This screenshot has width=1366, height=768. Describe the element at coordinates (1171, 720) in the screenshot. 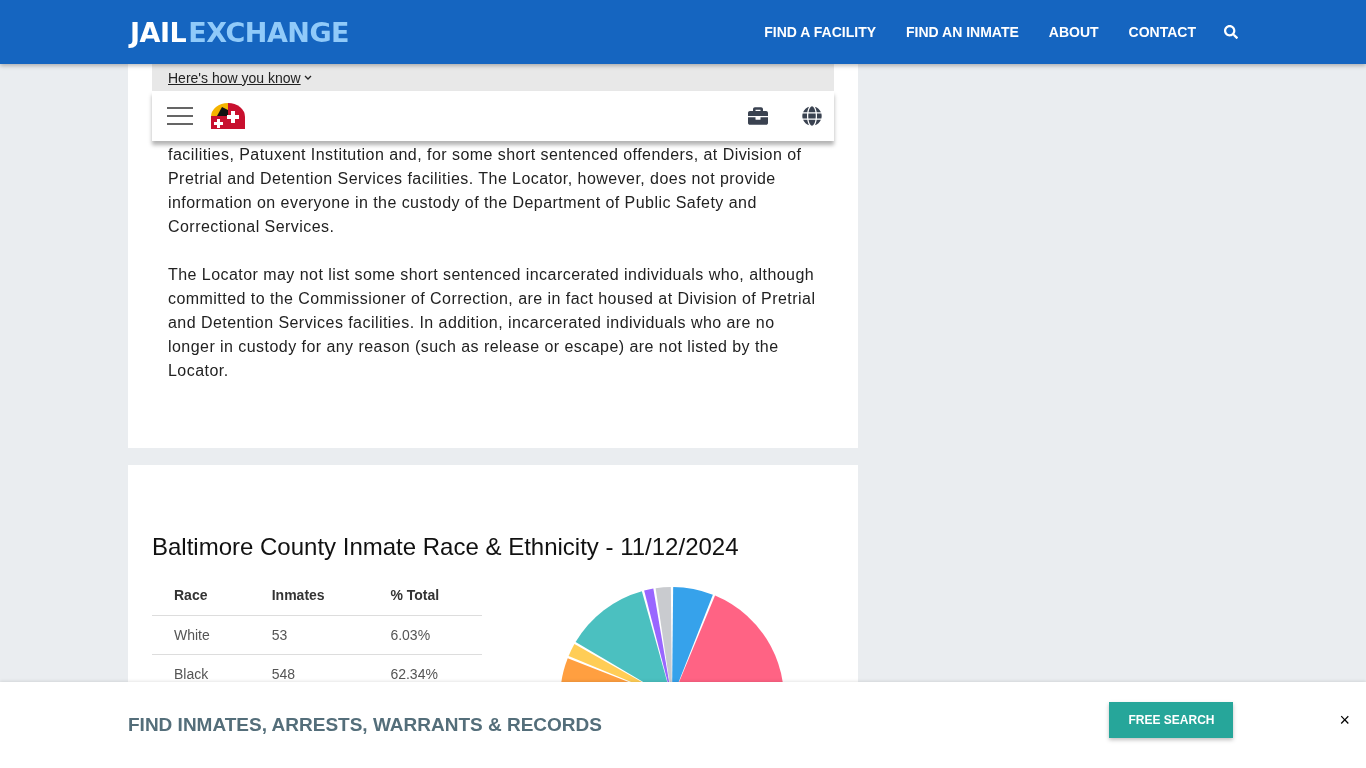

I see `free-search-button: FREE SEARCH` at that location.